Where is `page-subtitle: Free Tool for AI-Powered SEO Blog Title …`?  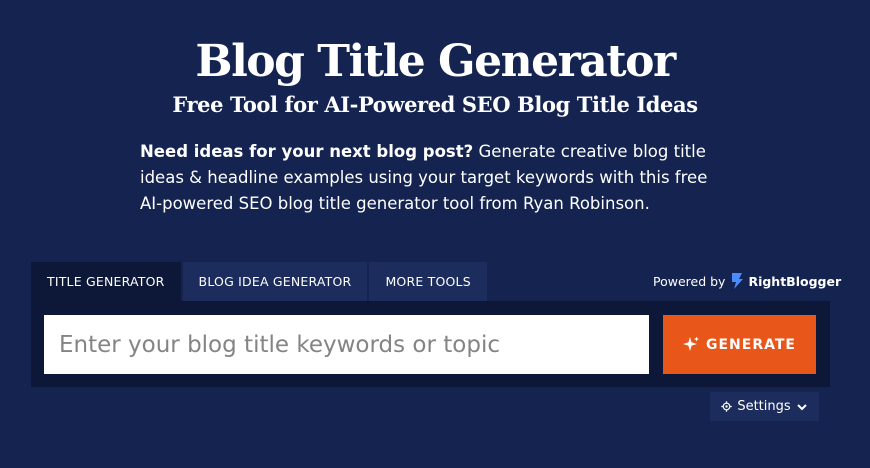
page-subtitle: Free Tool for AI-Powered SEO Blog Title … is located at coordinates (435, 104).